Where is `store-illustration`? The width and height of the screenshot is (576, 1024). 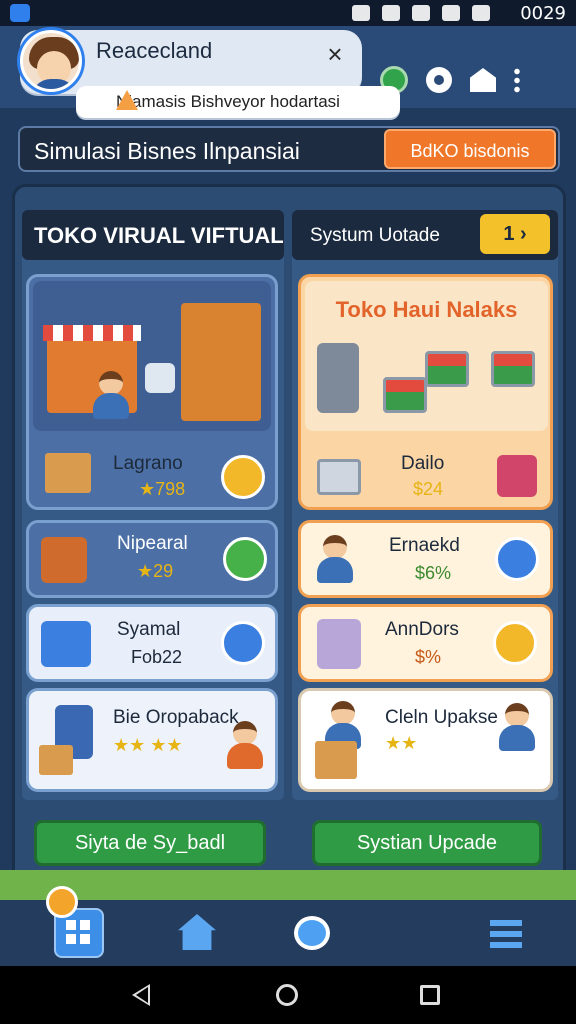
store-illustration is located at coordinates (152, 356).